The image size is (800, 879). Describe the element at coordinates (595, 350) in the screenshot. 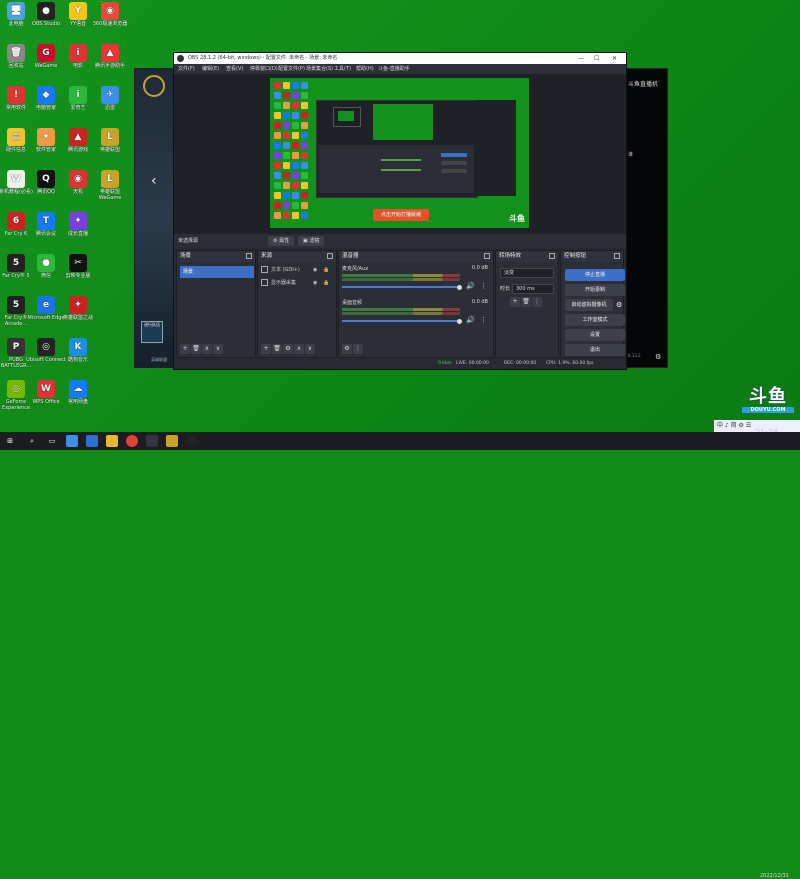

I see `exit-button: 退出` at that location.